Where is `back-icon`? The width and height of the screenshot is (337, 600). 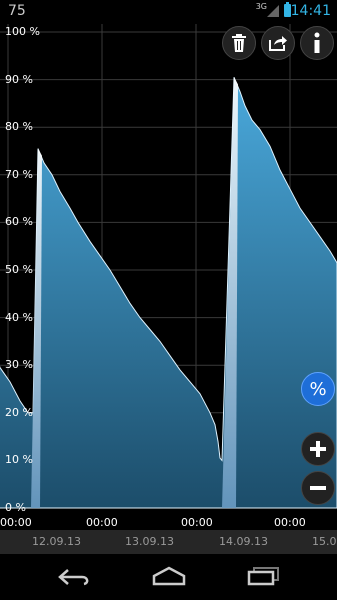 back-icon is located at coordinates (75, 577).